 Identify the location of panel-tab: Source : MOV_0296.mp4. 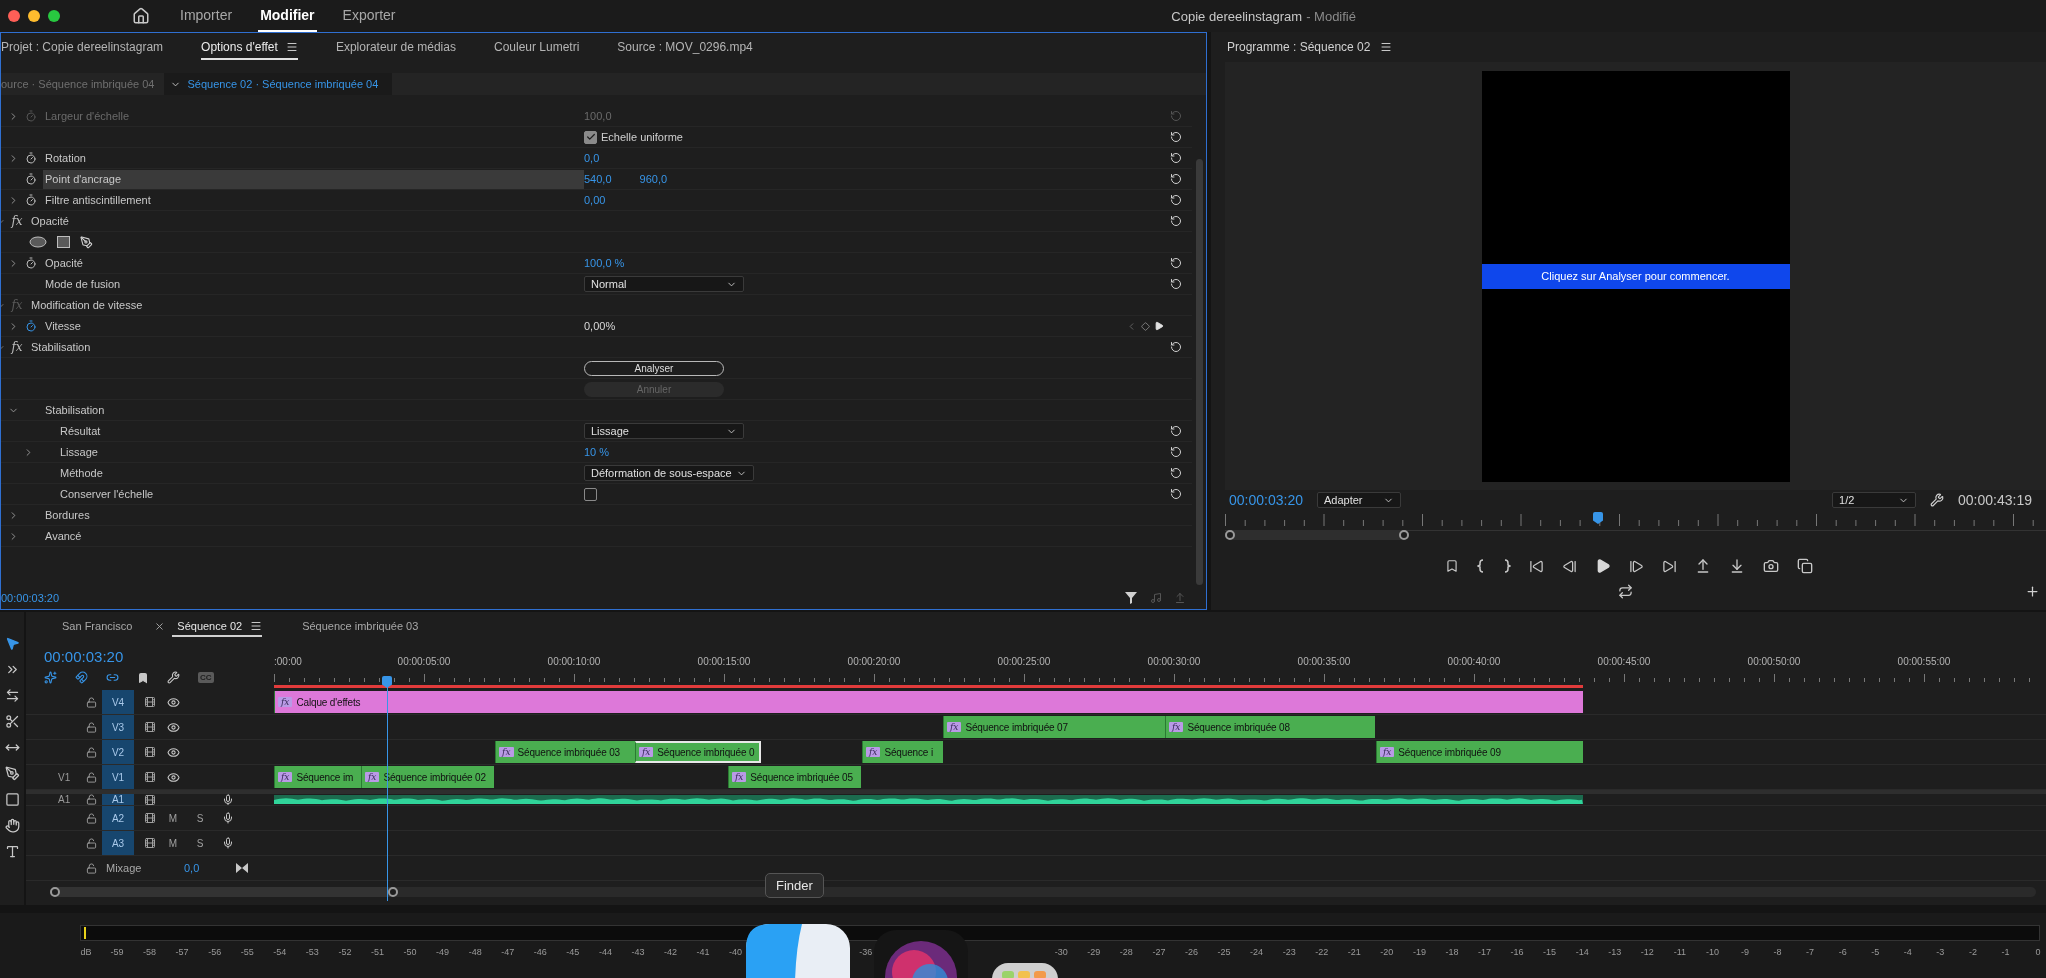
(685, 48).